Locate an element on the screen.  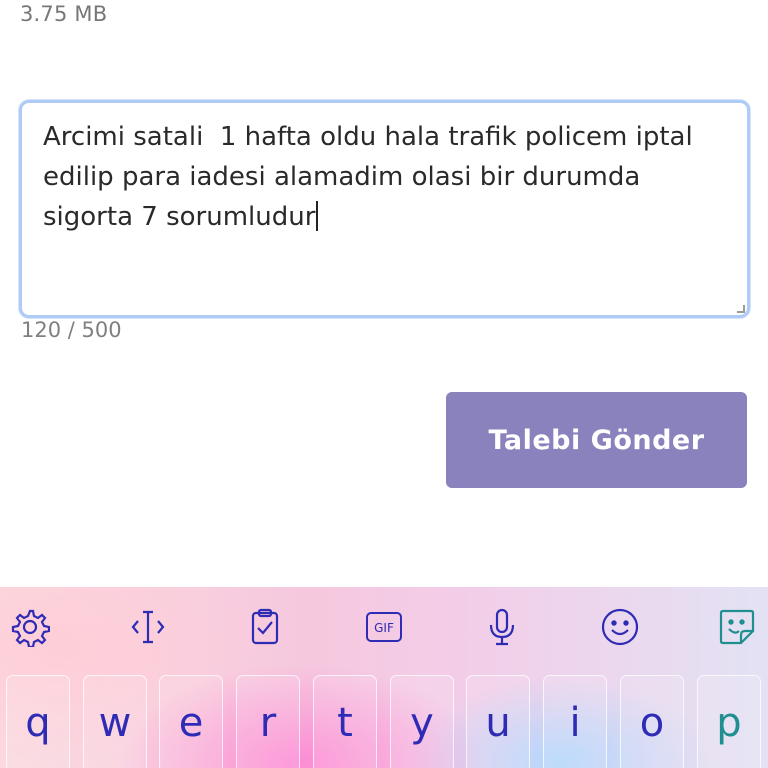
key-u: u is located at coordinates (498, 721).